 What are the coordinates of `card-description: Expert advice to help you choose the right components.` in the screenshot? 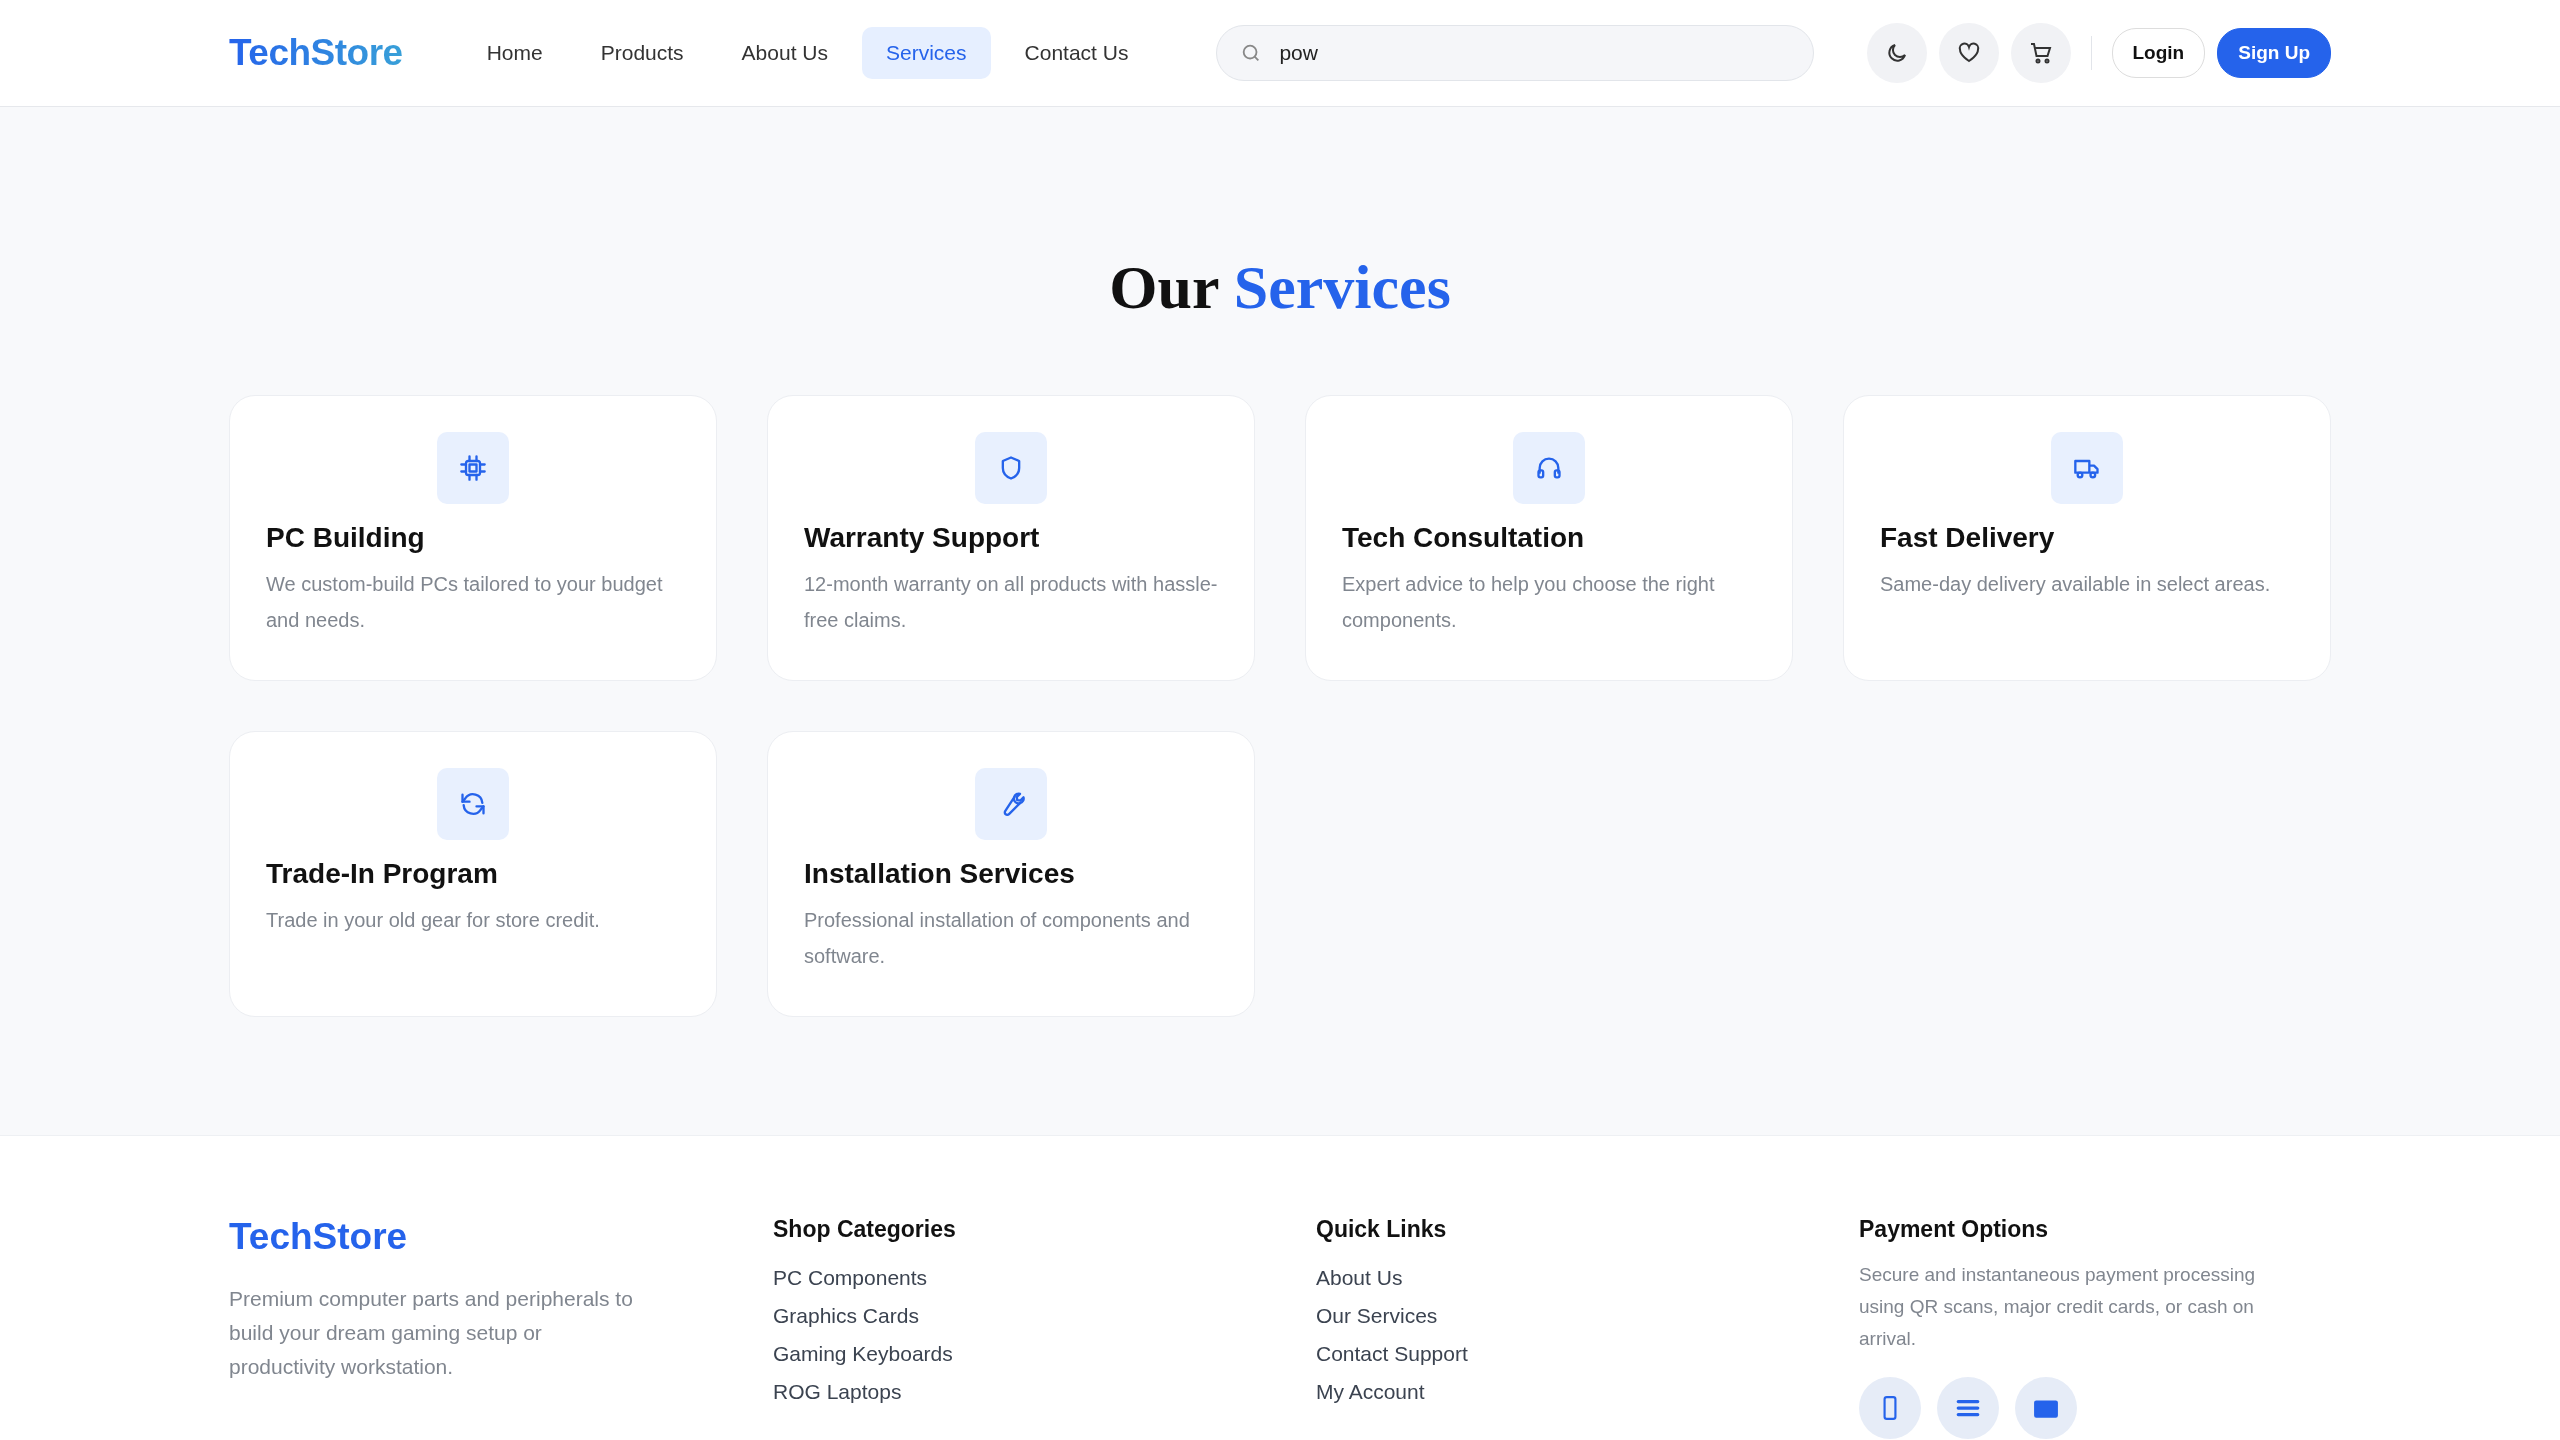 It's located at (1529, 602).